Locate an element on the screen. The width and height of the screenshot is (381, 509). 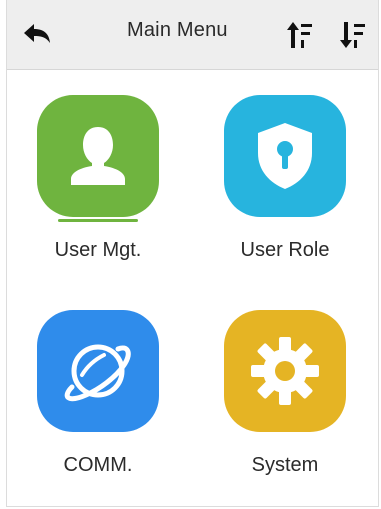
menu-item-user-mgt: User Mgt. is located at coordinates (98, 178).